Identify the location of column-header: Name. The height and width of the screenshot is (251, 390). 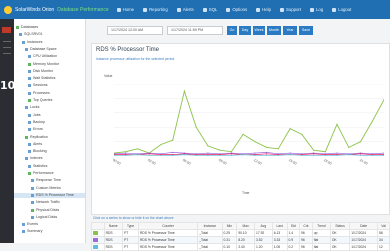
(113, 226).